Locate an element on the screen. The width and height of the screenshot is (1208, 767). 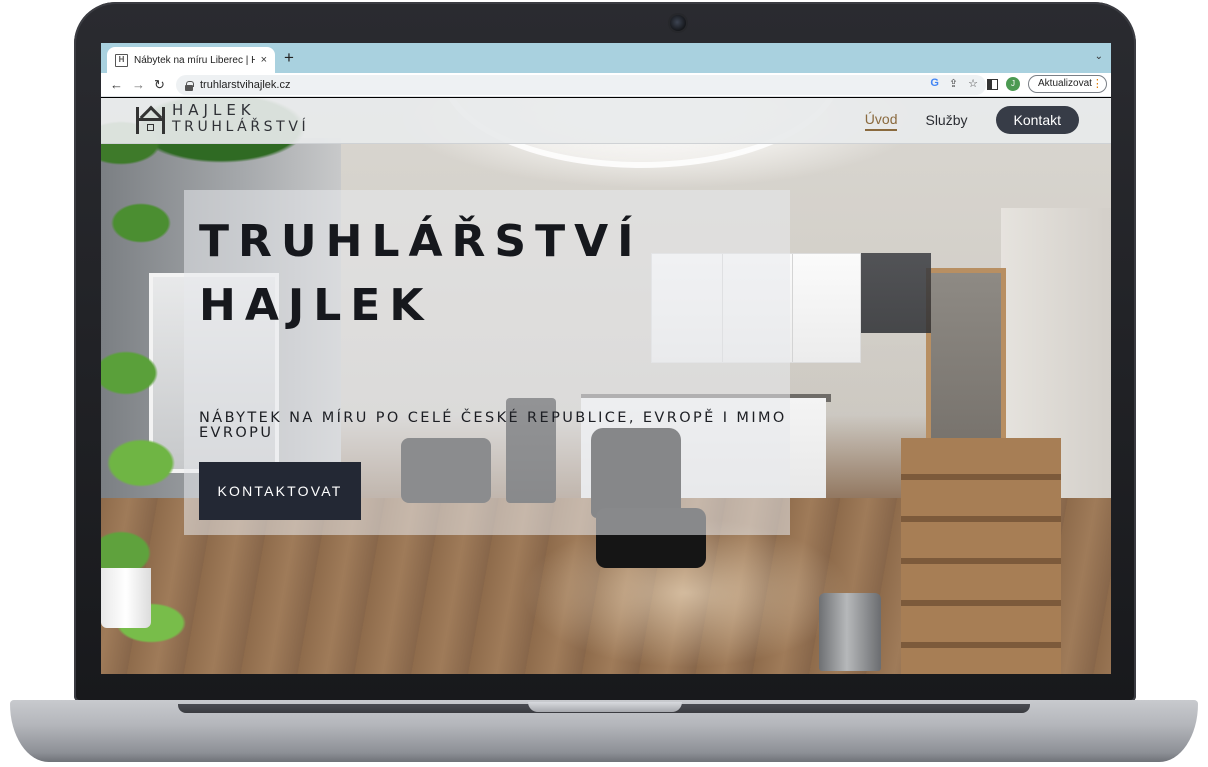
update-button: Aktualizovat is located at coordinates (1067, 84).